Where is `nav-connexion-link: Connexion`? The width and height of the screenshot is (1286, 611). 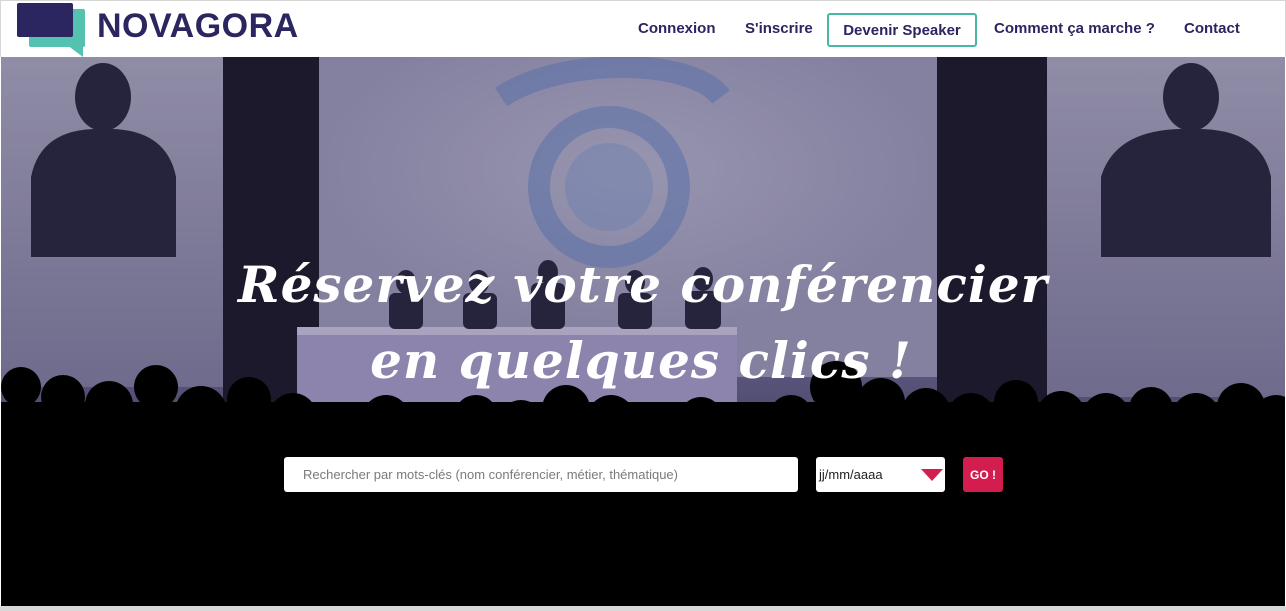 nav-connexion-link: Connexion is located at coordinates (677, 28).